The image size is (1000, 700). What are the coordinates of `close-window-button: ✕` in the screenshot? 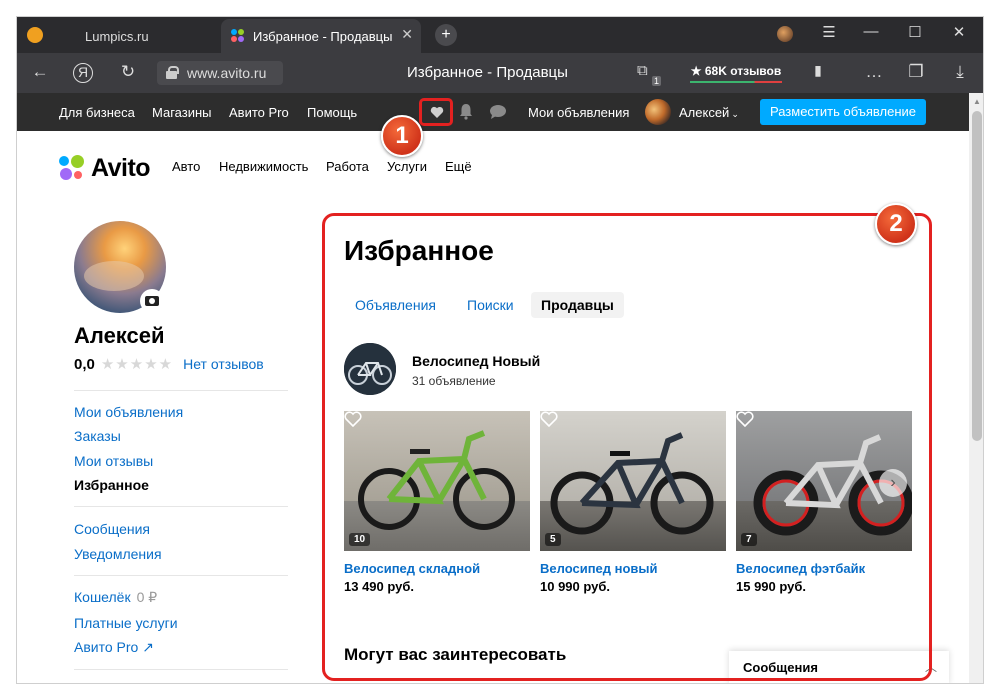 It's located at (959, 32).